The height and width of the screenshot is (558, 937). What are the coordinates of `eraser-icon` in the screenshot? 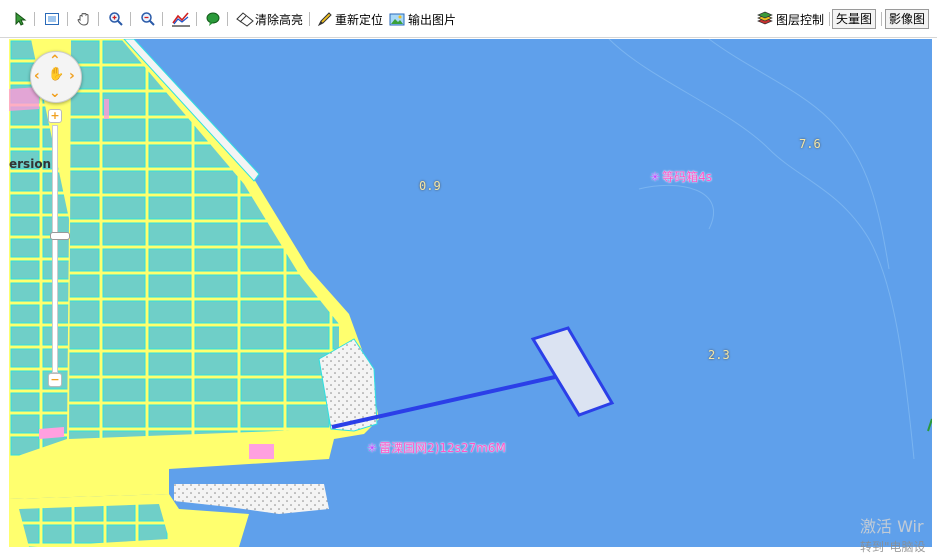 It's located at (245, 19).